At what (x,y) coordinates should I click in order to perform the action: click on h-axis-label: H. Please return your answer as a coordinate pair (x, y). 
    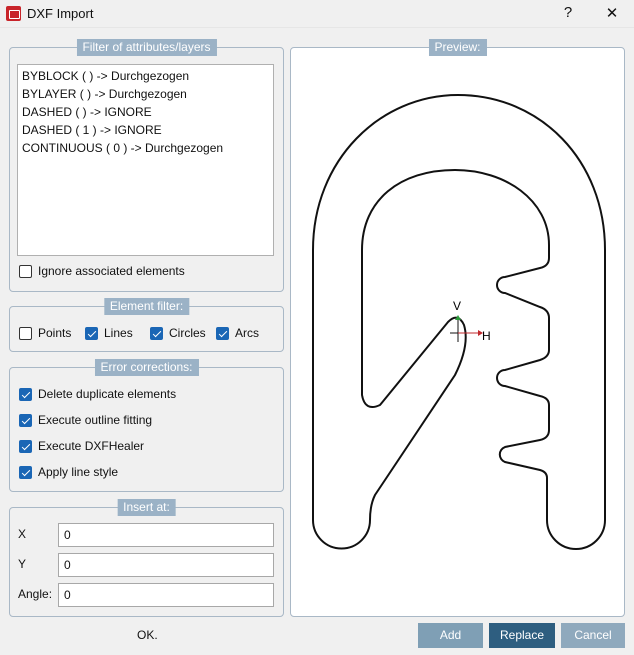
    Looking at the image, I should click on (486, 336).